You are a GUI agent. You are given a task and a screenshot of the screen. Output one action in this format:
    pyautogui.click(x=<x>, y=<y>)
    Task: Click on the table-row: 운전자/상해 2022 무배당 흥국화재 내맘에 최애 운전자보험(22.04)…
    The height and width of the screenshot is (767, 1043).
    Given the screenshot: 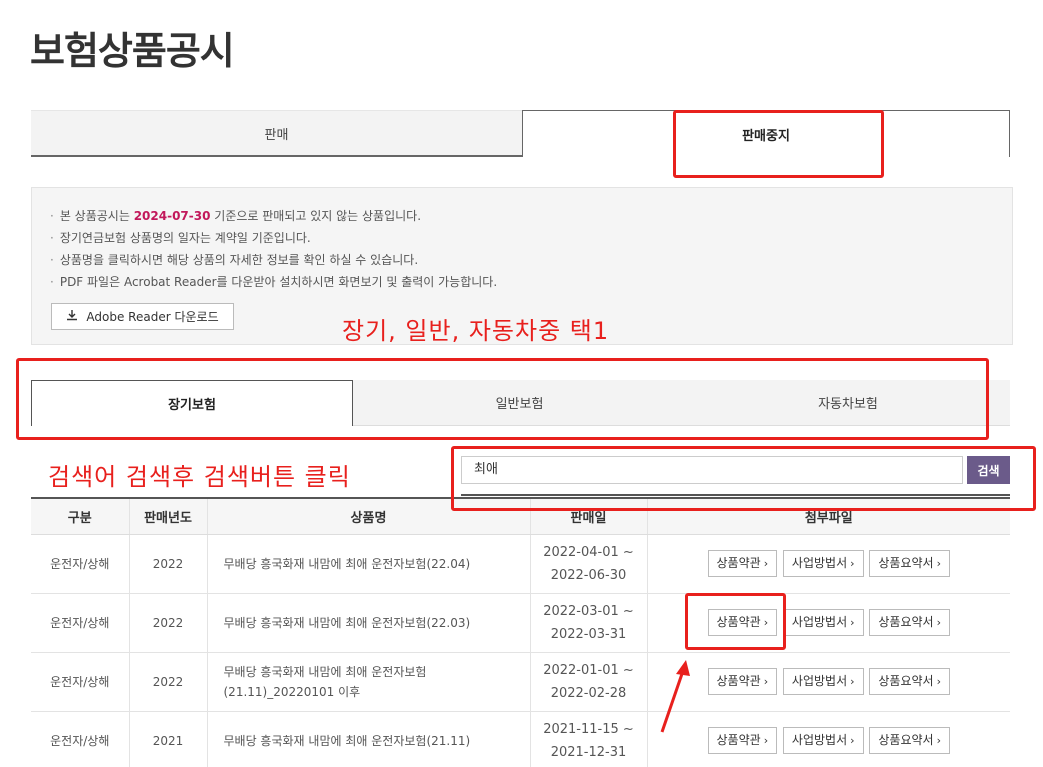 What is the action you would take?
    pyautogui.click(x=520, y=564)
    